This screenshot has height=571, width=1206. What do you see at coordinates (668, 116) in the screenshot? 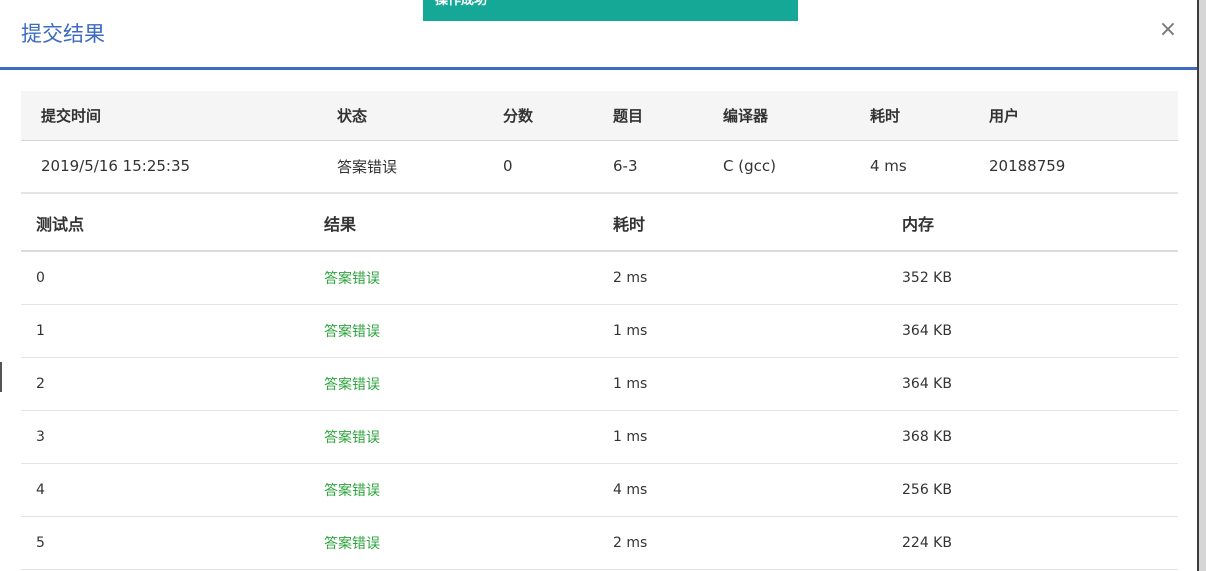
I see `header-problem: 题目` at bounding box center [668, 116].